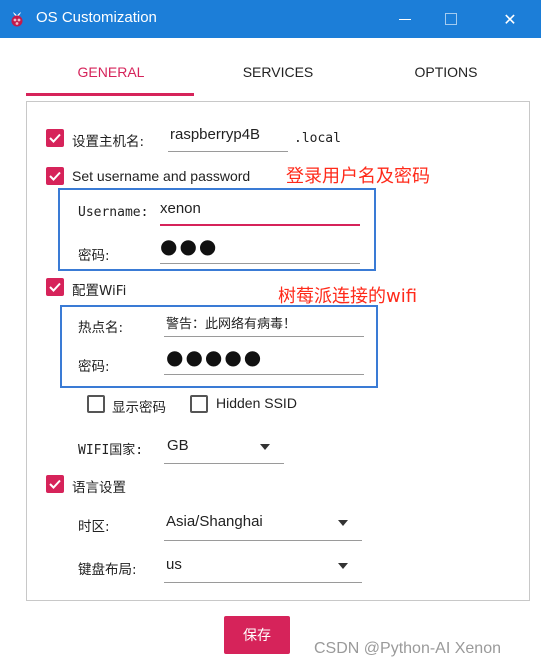 This screenshot has width=541, height=670. I want to click on keyboard-underline, so click(263, 582).